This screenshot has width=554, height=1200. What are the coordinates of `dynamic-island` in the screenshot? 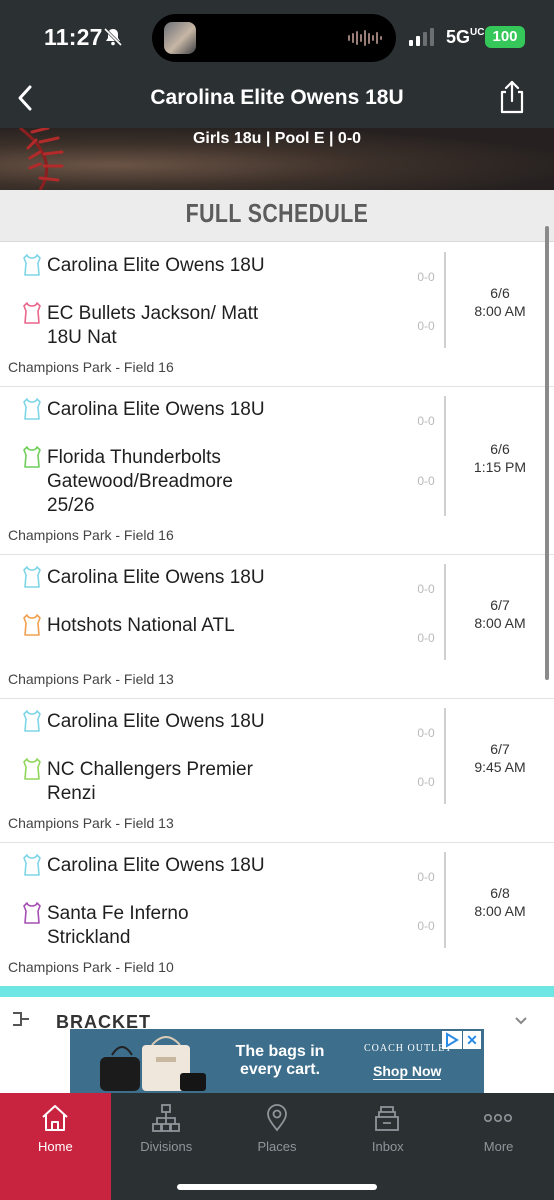 It's located at (274, 38).